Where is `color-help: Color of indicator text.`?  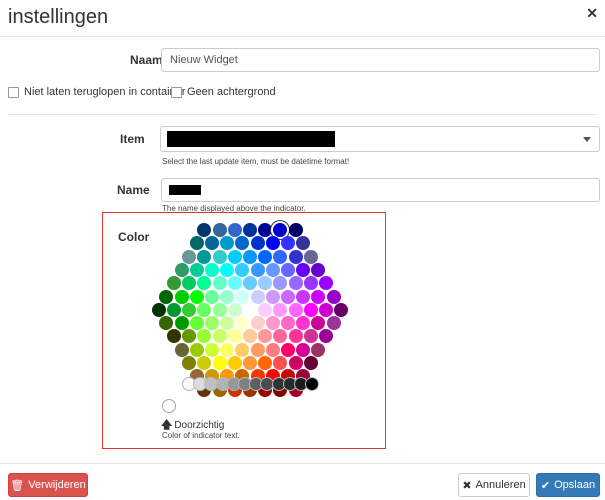 color-help: Color of indicator text. is located at coordinates (201, 435).